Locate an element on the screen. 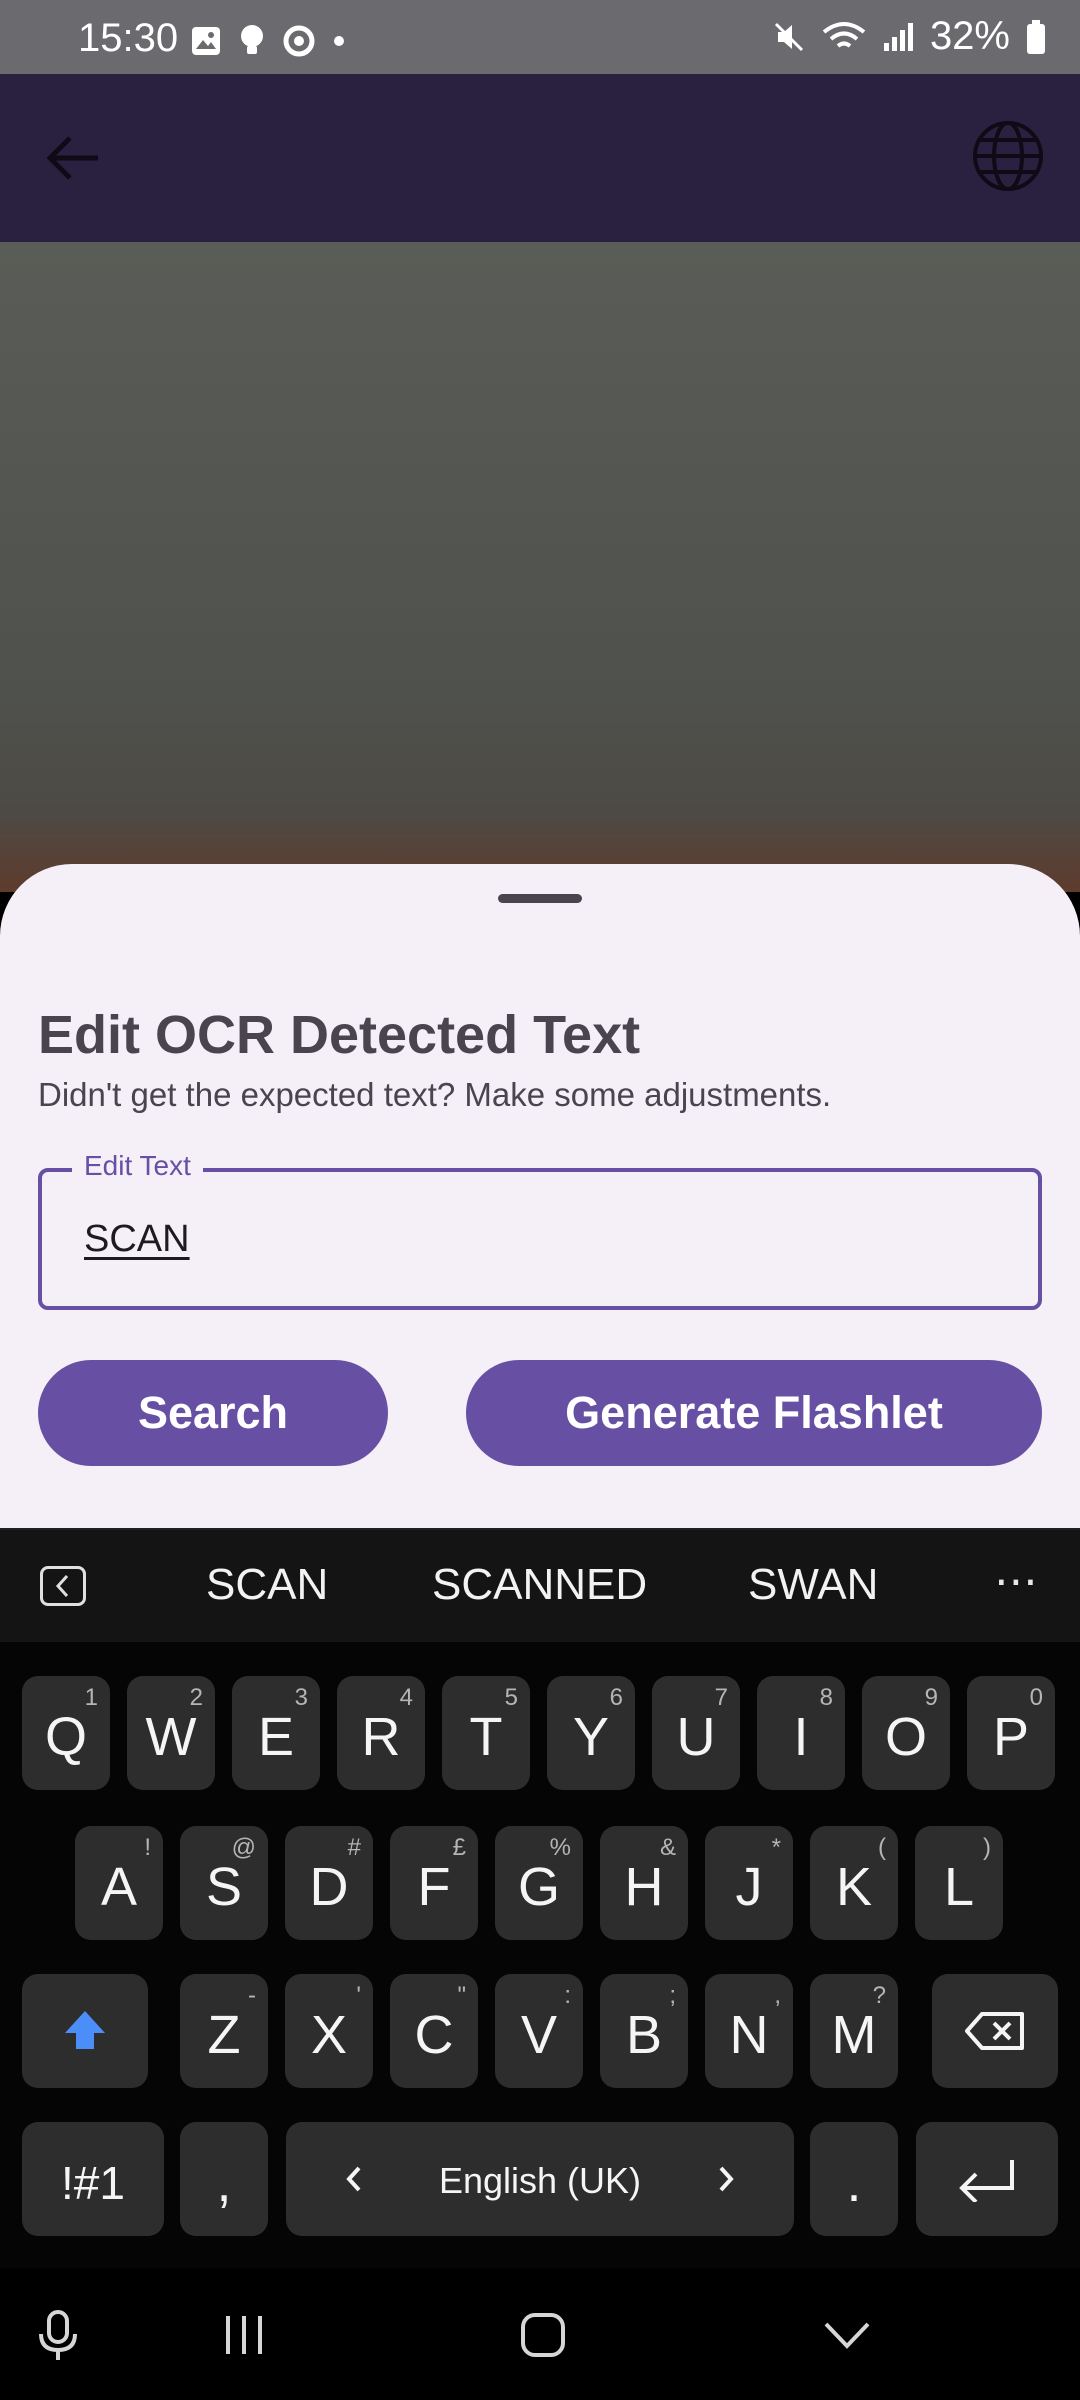 This screenshot has height=2400, width=1080. chevron-left-icon is located at coordinates (62, 1586).